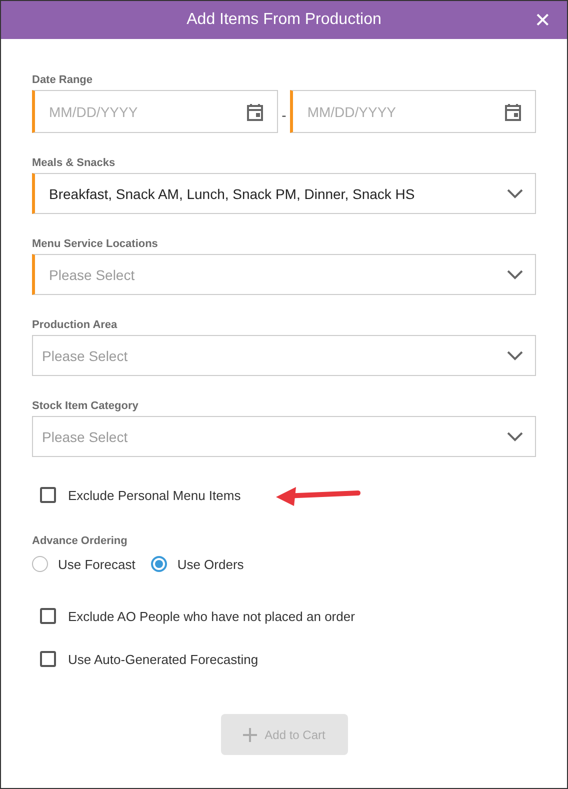 The width and height of the screenshot is (568, 789). What do you see at coordinates (284, 20) in the screenshot?
I see `dialog-title: Add Items From Production` at bounding box center [284, 20].